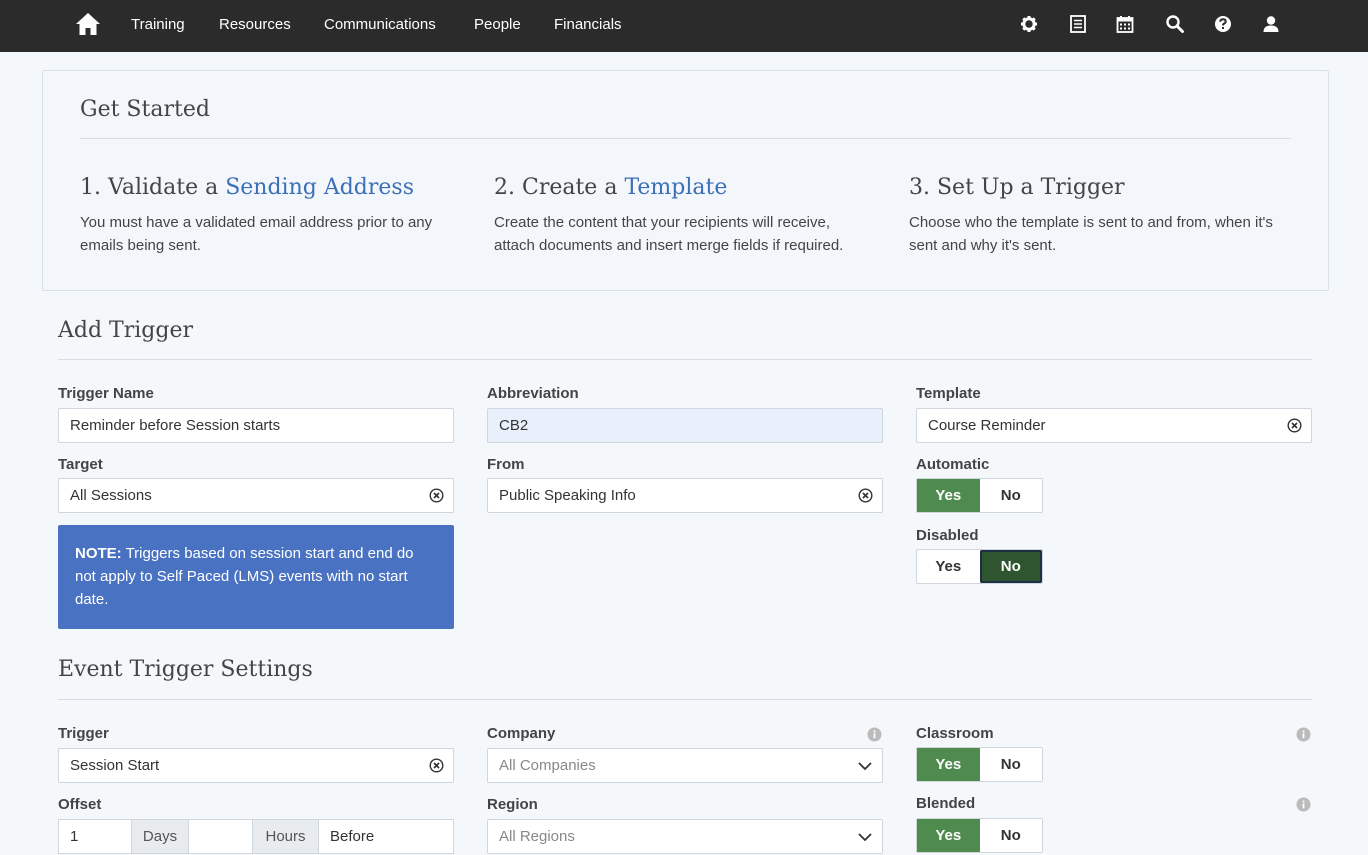 The width and height of the screenshot is (1368, 855). I want to click on user-icon, so click(1271, 24).